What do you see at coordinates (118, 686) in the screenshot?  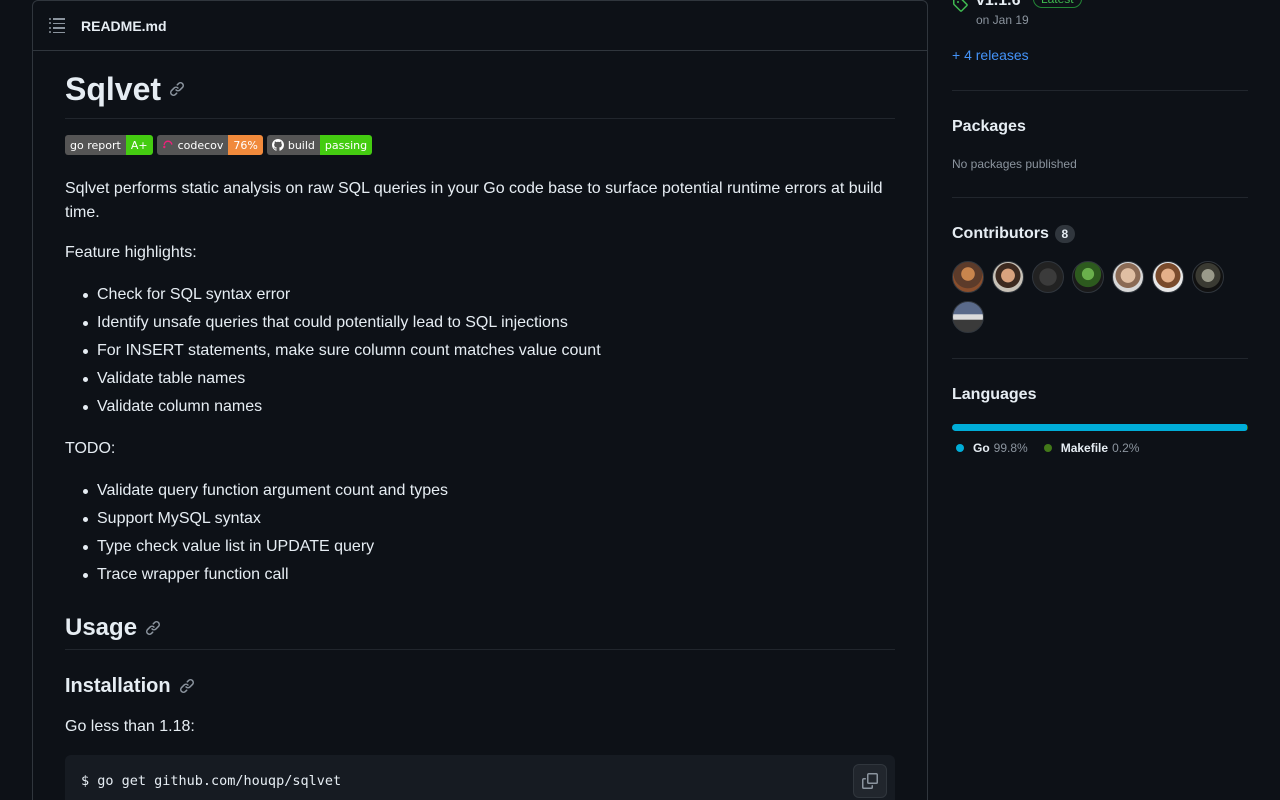 I see `installation-heading-text: Installation` at bounding box center [118, 686].